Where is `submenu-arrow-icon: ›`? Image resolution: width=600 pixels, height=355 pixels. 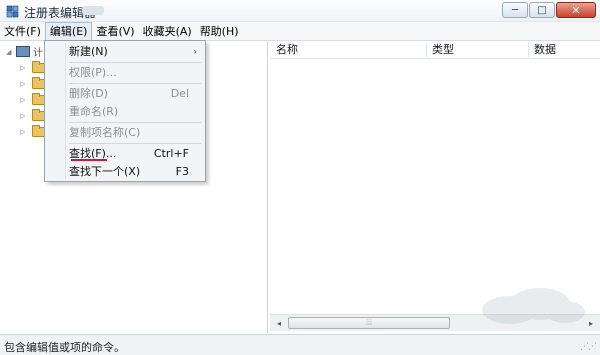 submenu-arrow-icon: › is located at coordinates (195, 51).